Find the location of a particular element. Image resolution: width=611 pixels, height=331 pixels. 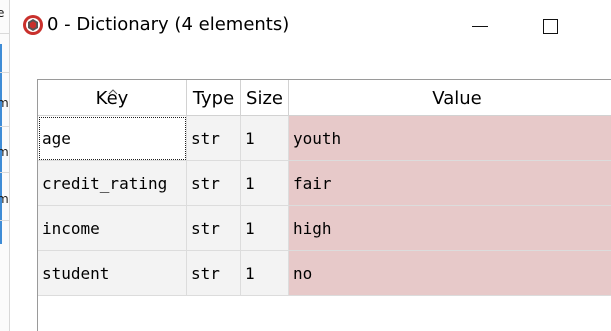

table-row: income str 1 high is located at coordinates (324, 228).